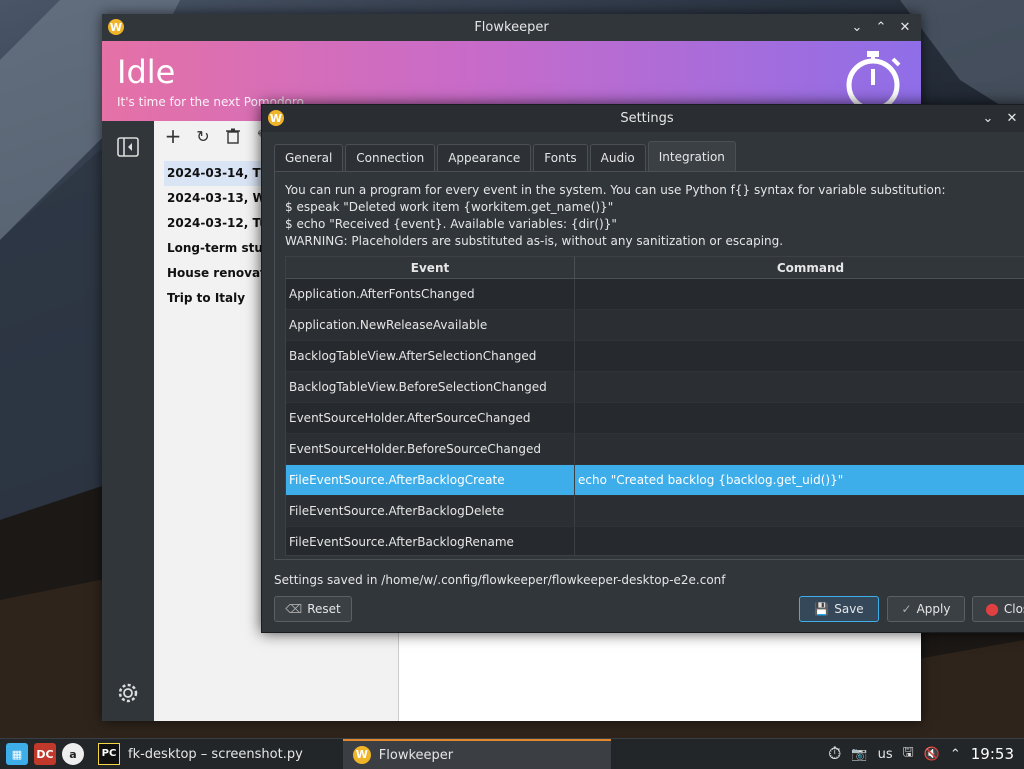 The height and width of the screenshot is (769, 1024). What do you see at coordinates (294, 609) in the screenshot?
I see `backspace-icon: ⌫` at bounding box center [294, 609].